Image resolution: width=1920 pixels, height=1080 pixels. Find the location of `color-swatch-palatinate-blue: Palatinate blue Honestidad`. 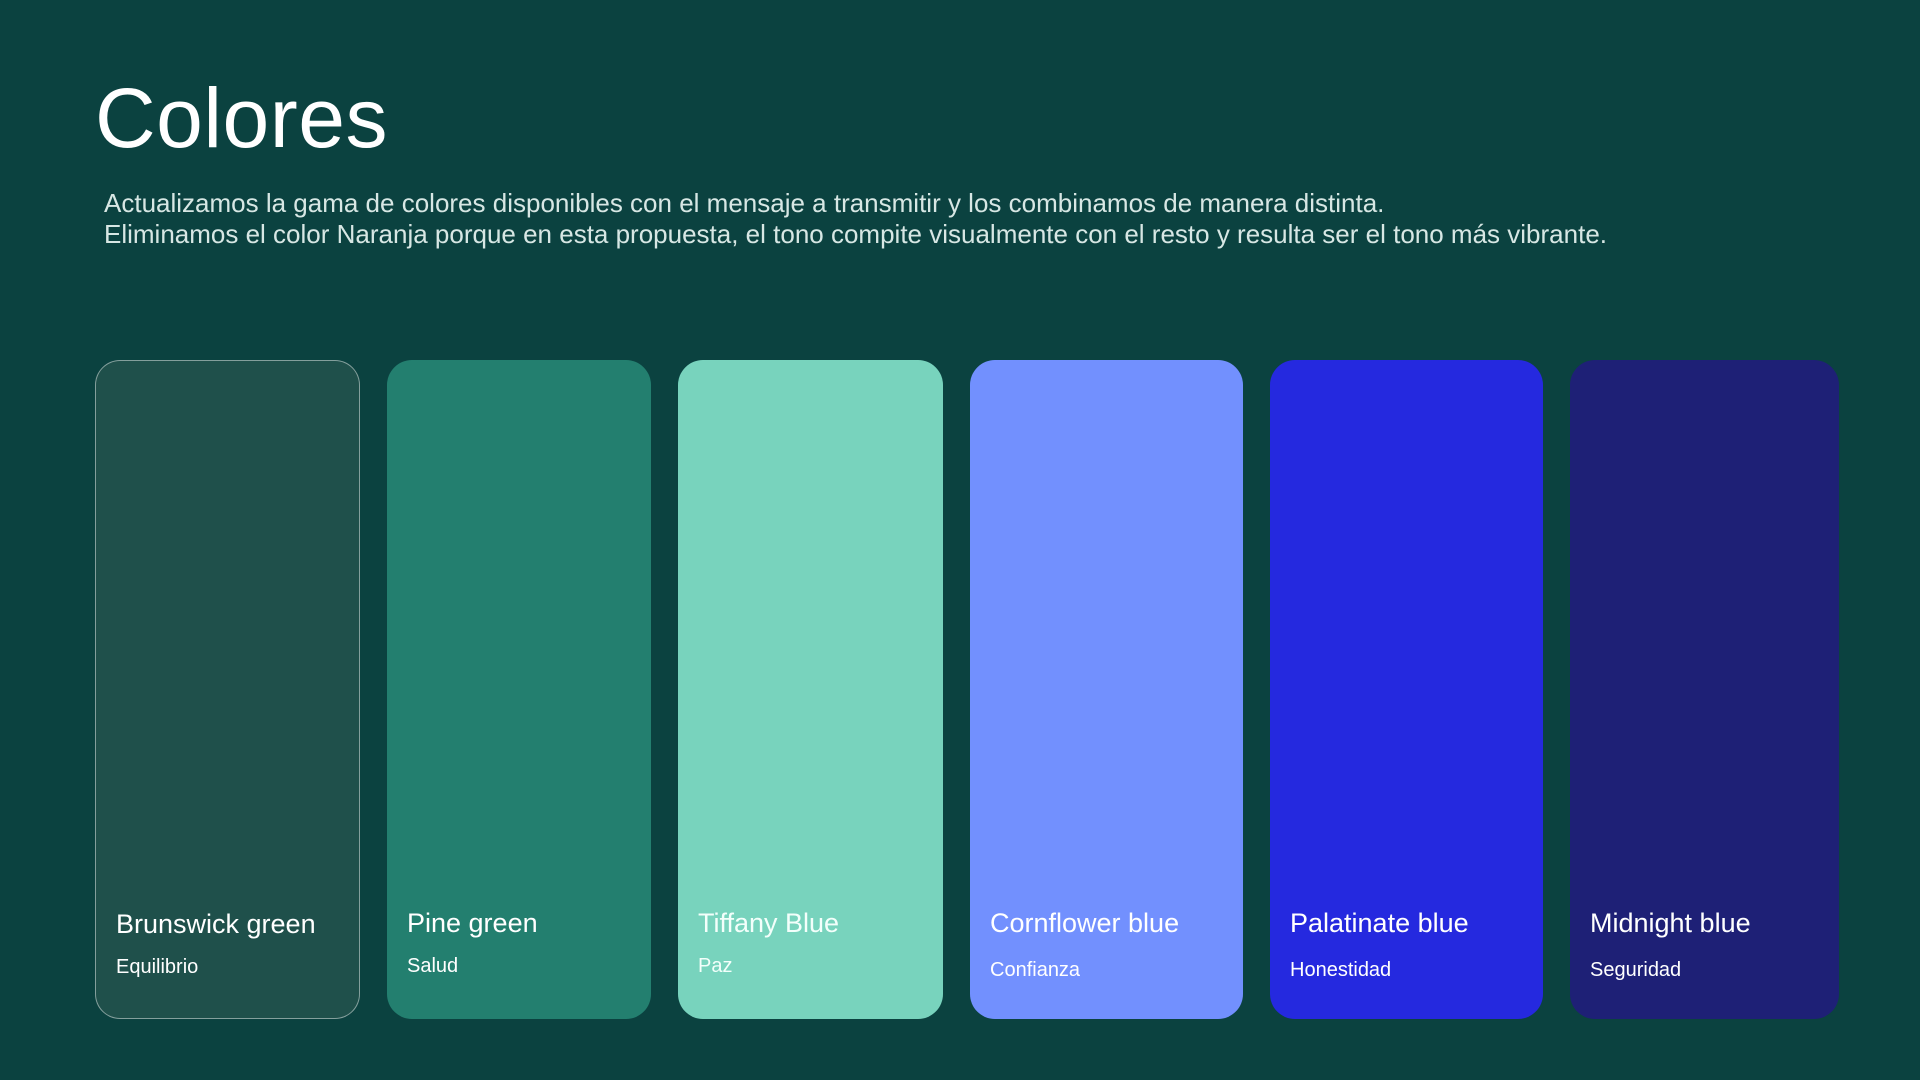

color-swatch-palatinate-blue: Palatinate blue Honestidad is located at coordinates (1406, 689).